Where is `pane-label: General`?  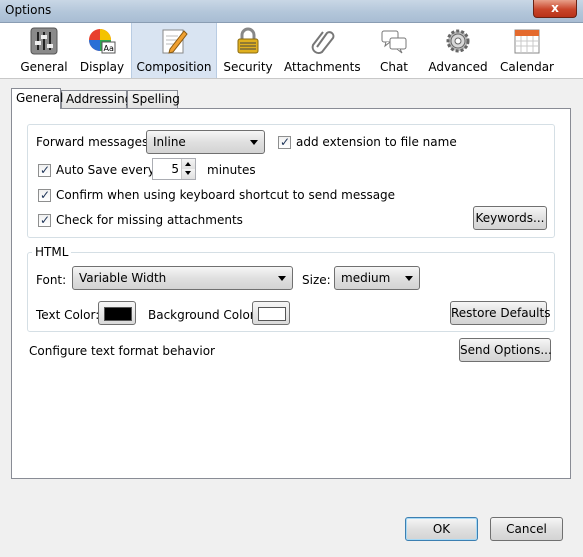 pane-label: General is located at coordinates (44, 67).